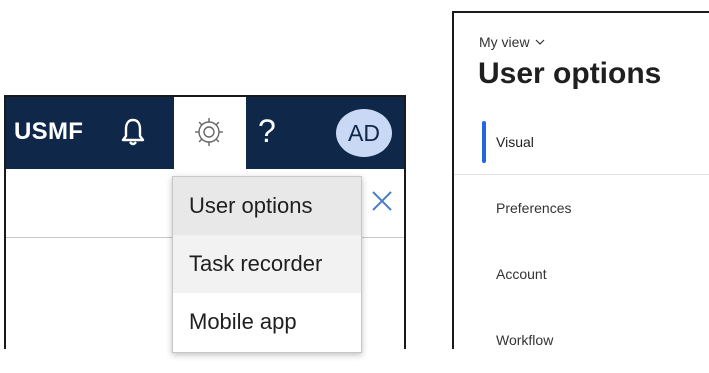 The image size is (709, 373). What do you see at coordinates (382, 201) in the screenshot?
I see `close-icon` at bounding box center [382, 201].